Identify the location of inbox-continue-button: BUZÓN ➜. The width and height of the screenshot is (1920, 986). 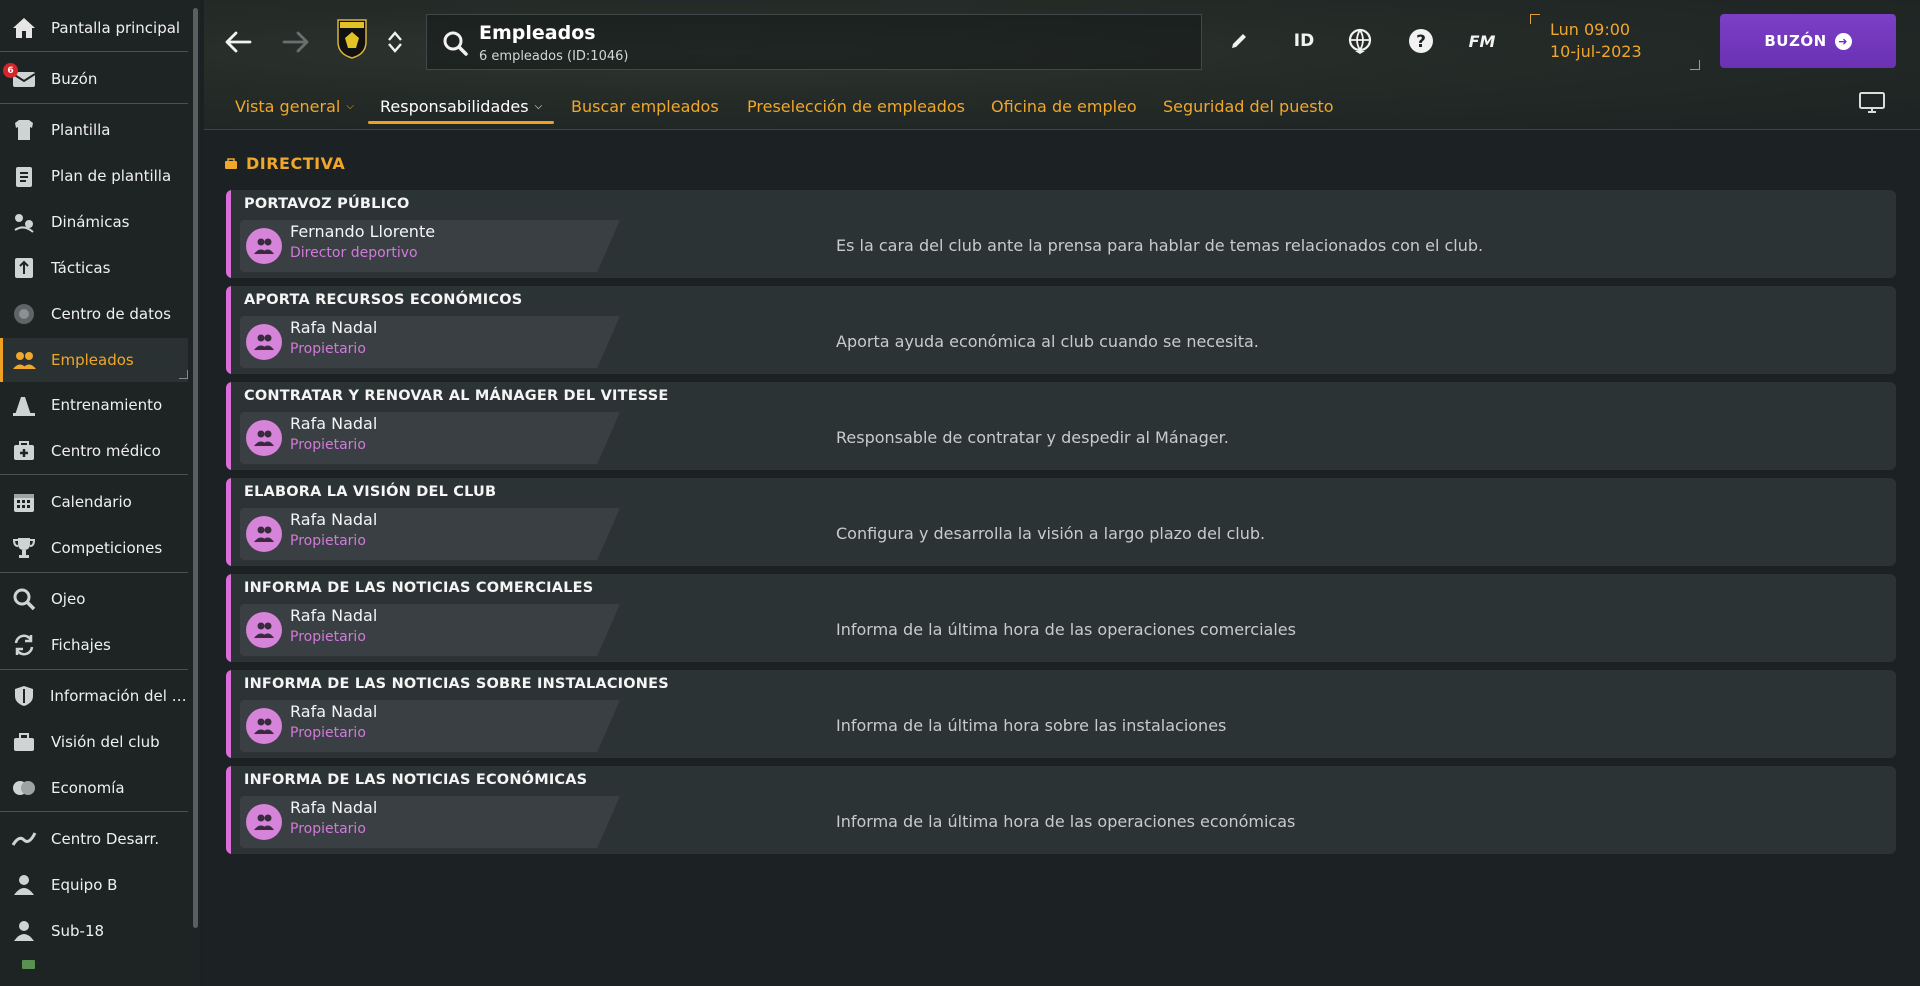
(1808, 41).